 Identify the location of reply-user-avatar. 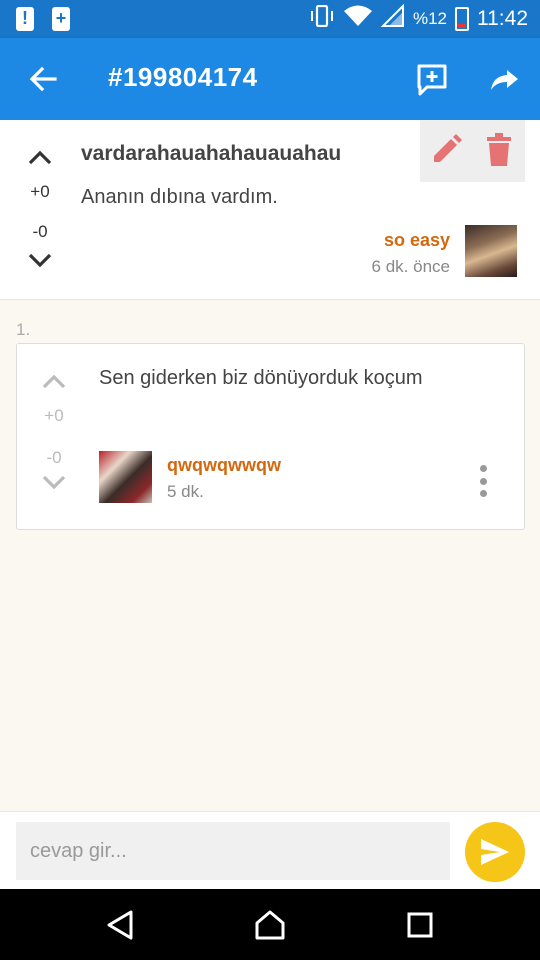
(125, 477).